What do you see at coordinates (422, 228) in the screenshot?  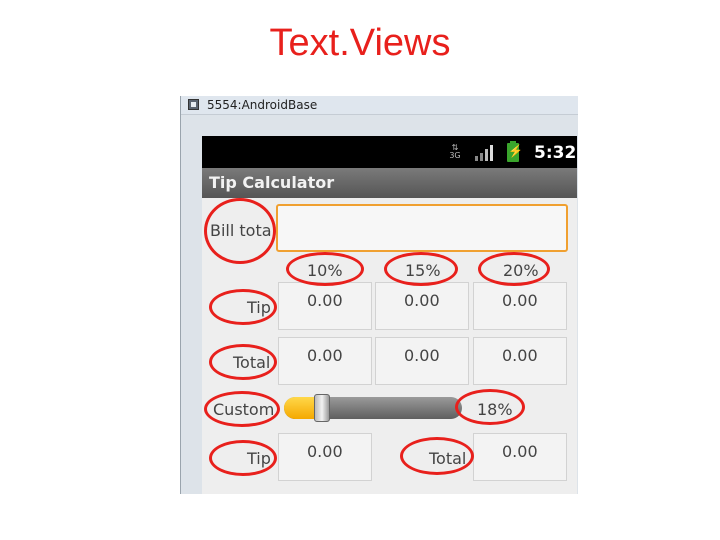 I see `bill-total-input` at bounding box center [422, 228].